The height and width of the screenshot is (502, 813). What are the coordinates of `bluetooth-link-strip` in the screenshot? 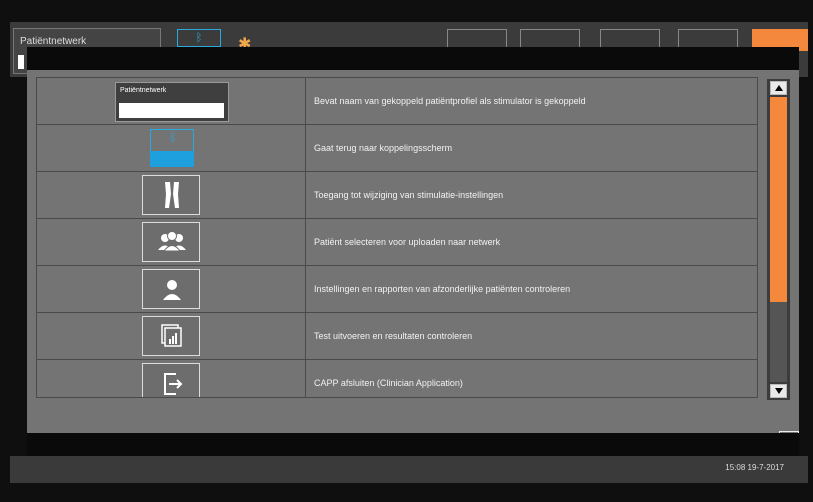 It's located at (172, 159).